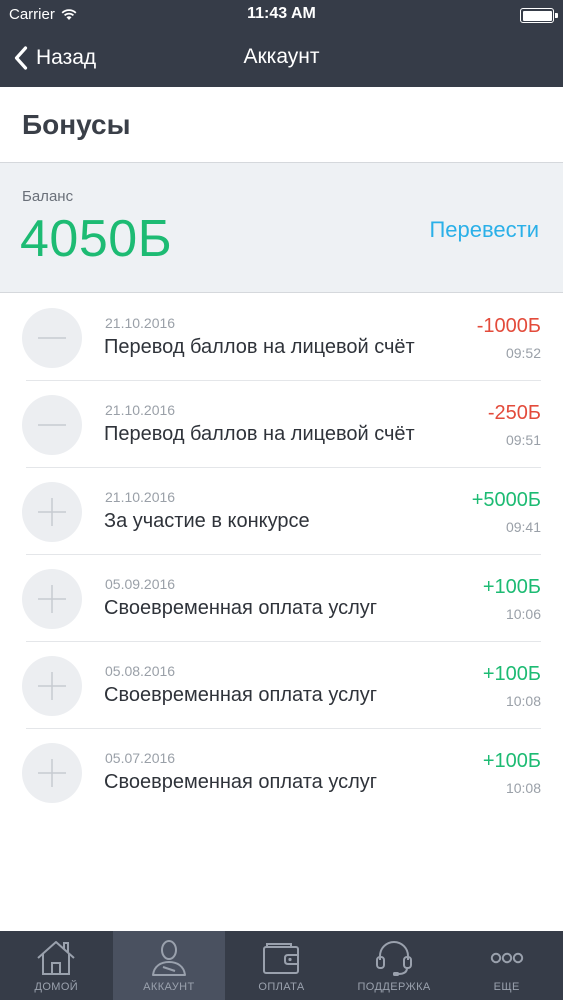  Describe the element at coordinates (523, 614) in the screenshot. I see `transaction-time: 10:06` at that location.